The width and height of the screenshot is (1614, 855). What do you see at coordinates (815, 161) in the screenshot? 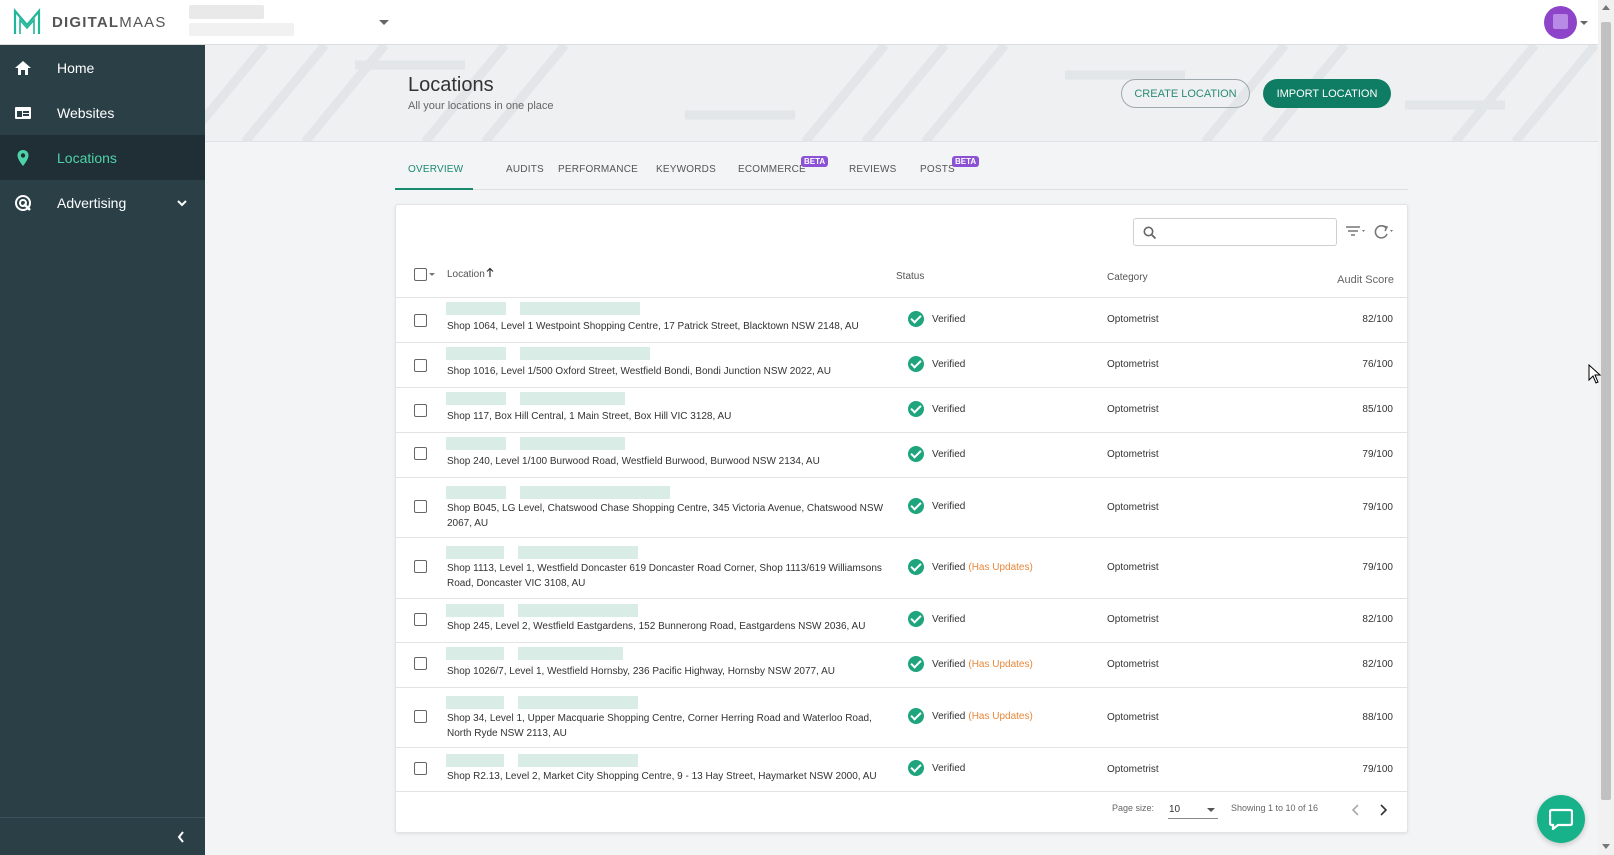
I see `beta-badge: BETA` at bounding box center [815, 161].